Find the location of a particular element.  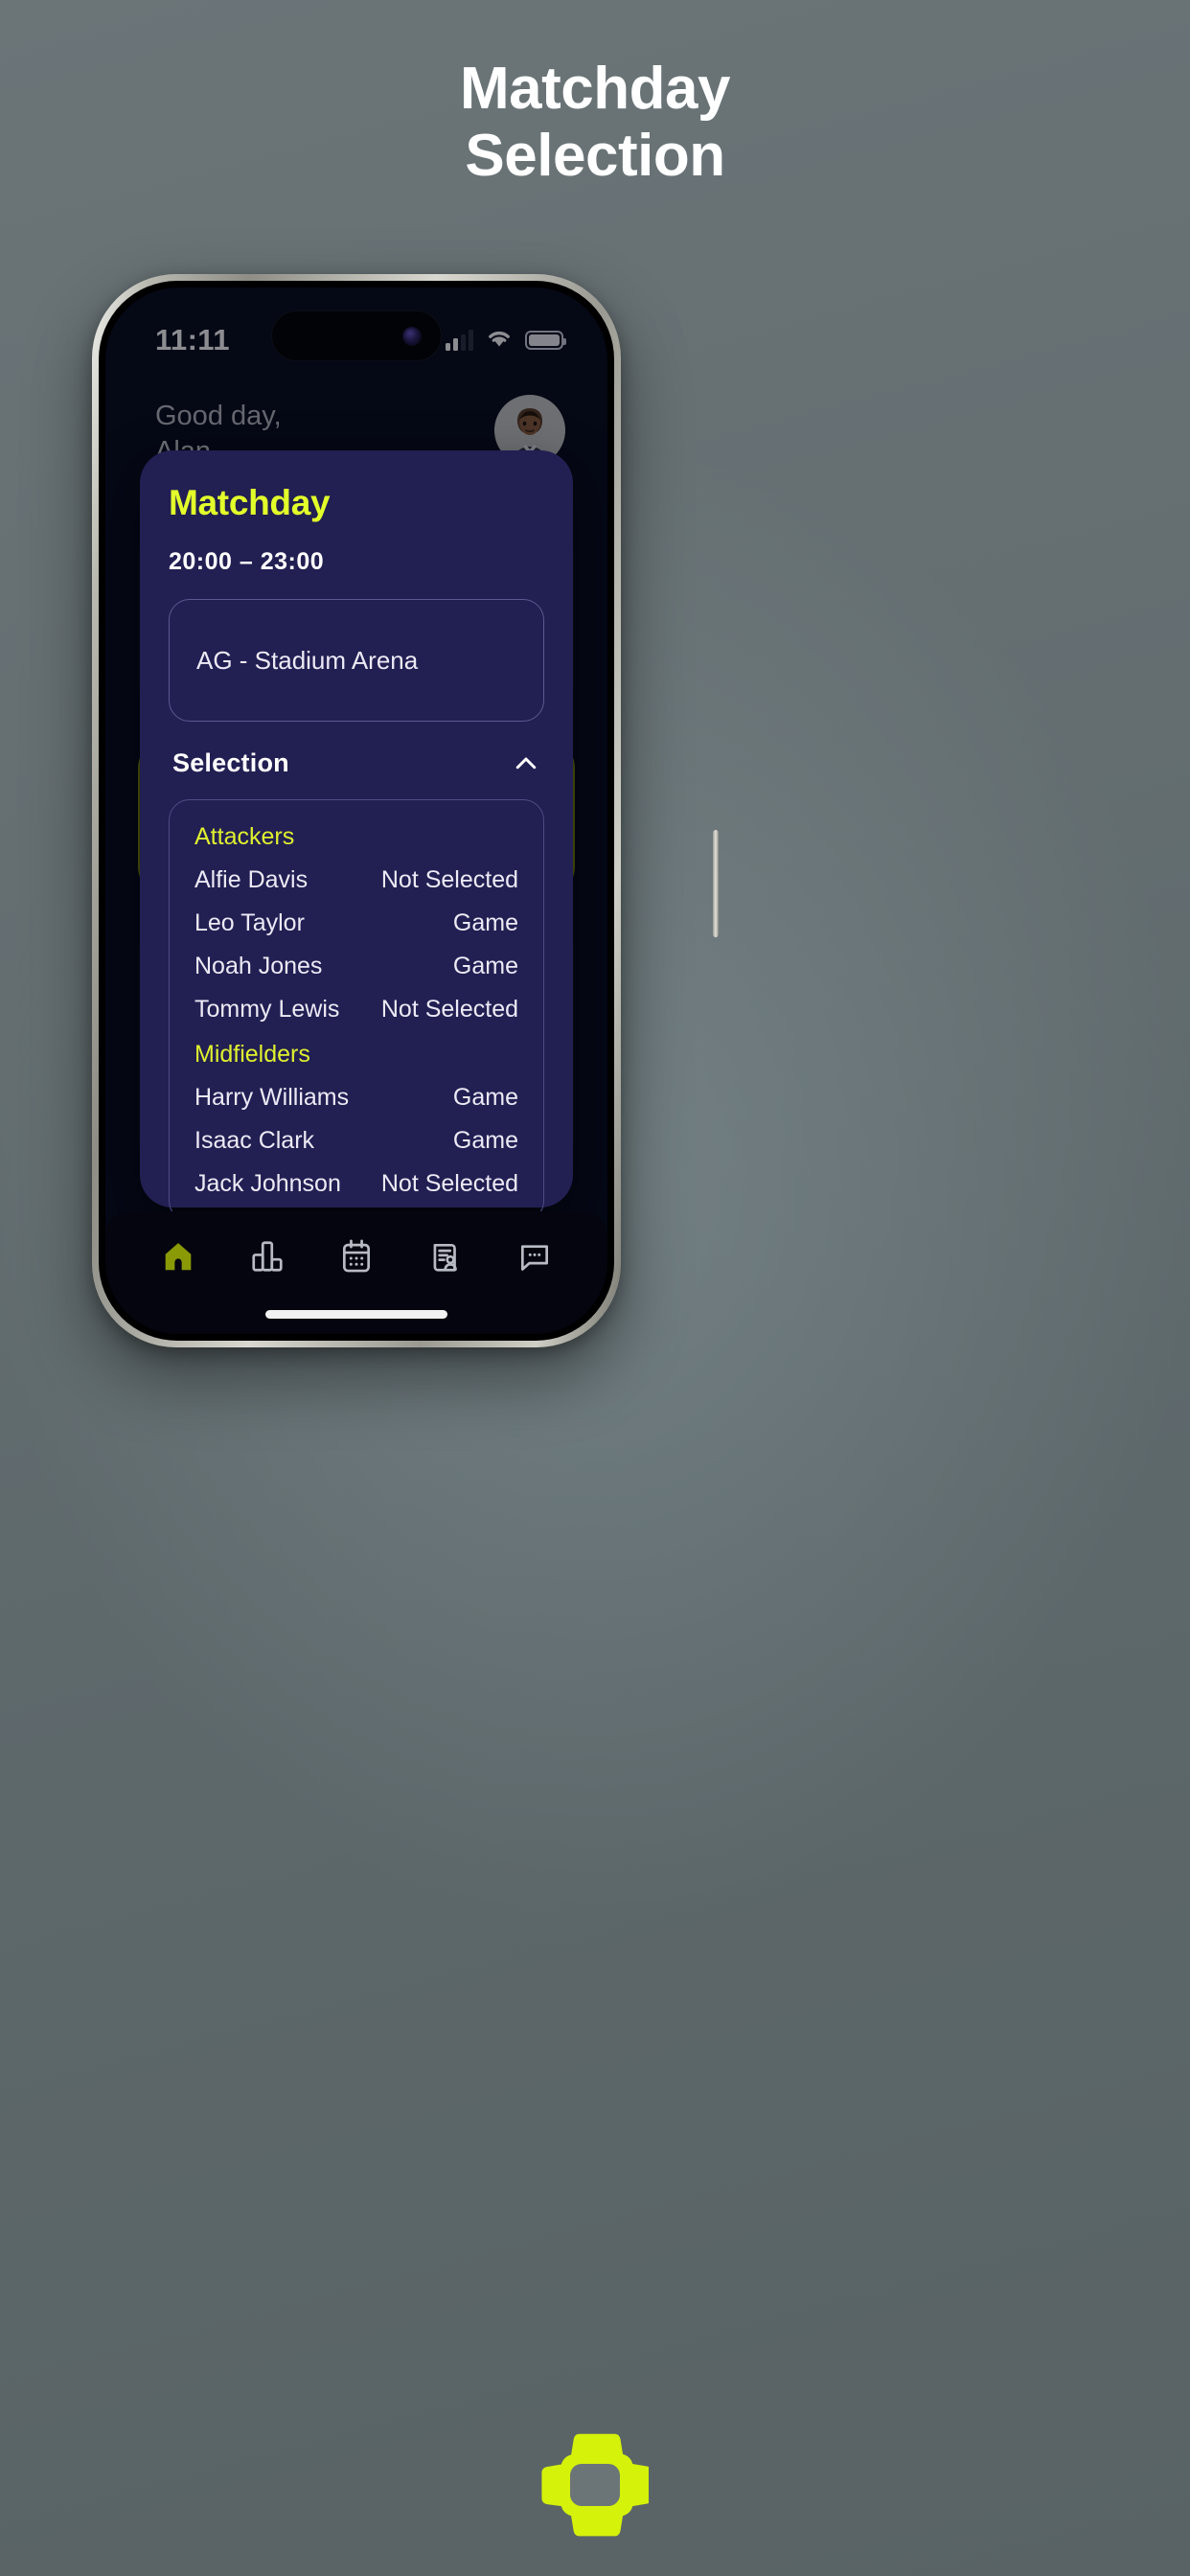

brand-cross-logo is located at coordinates (596, 2487).